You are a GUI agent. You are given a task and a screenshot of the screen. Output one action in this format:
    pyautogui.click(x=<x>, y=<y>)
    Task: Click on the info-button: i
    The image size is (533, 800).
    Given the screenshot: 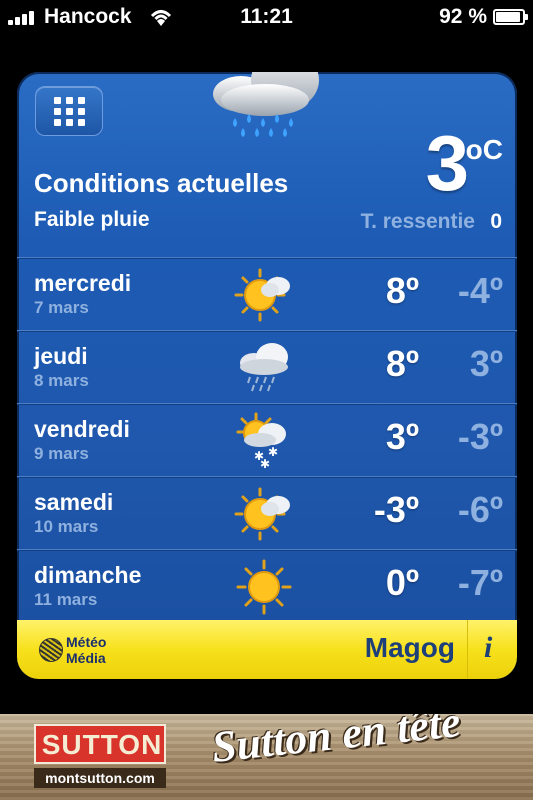 What is the action you would take?
    pyautogui.click(x=492, y=649)
    